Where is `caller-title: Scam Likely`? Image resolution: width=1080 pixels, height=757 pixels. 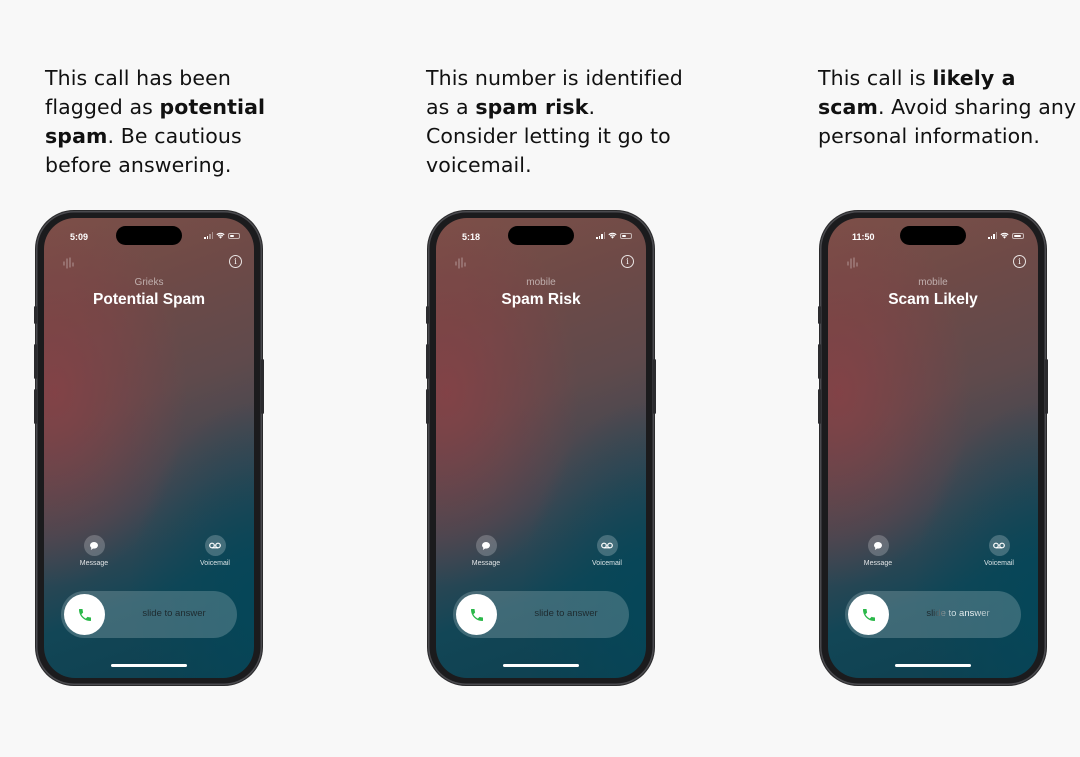 caller-title: Scam Likely is located at coordinates (933, 299).